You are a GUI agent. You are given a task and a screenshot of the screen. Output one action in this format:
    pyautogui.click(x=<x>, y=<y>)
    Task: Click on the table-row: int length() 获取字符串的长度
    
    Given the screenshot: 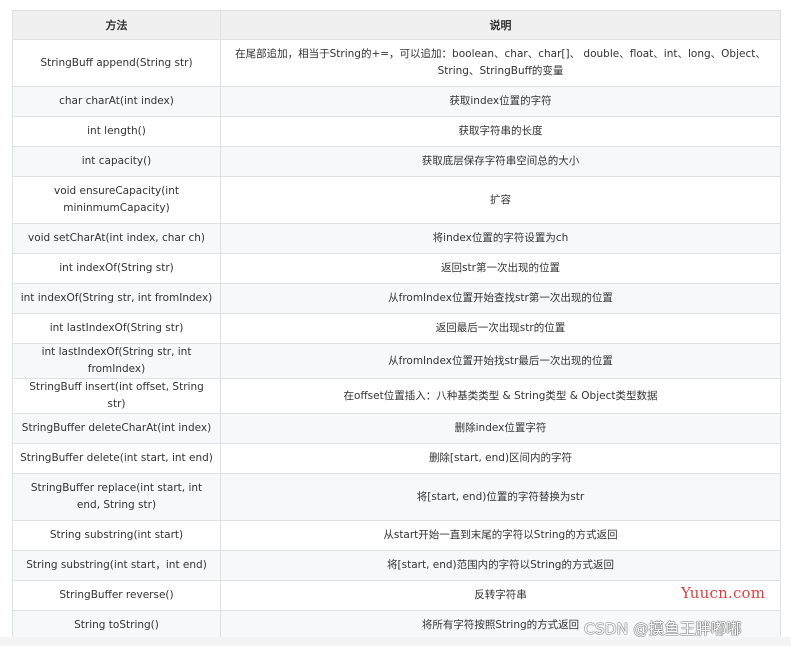 What is the action you would take?
    pyautogui.click(x=396, y=131)
    